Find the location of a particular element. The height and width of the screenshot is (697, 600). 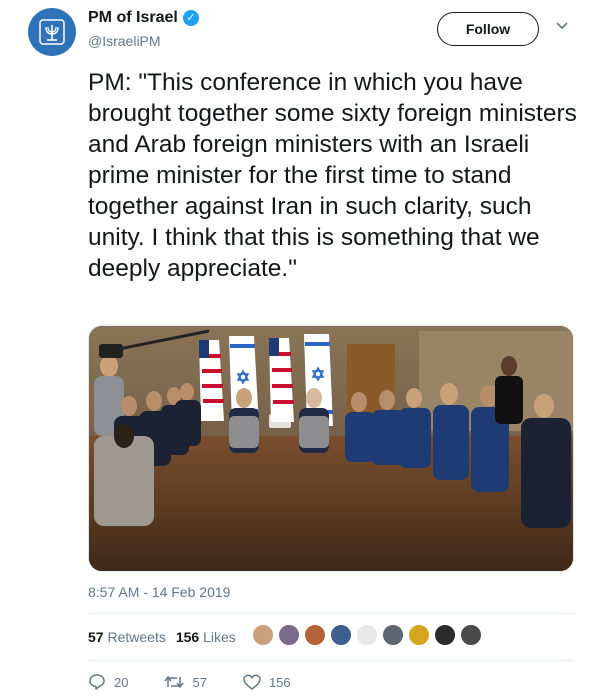

display-name: PM of Israel ✓ is located at coordinates (143, 18).